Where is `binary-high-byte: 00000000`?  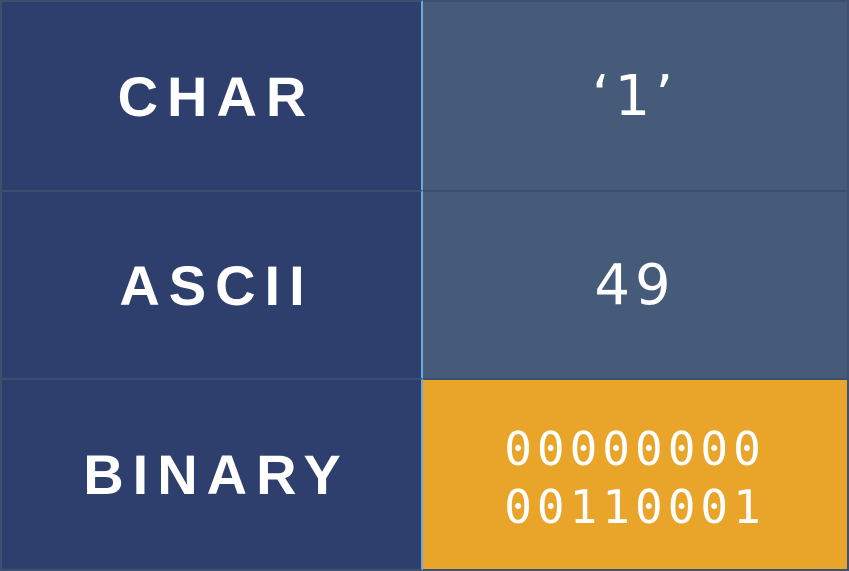 binary-high-byte: 00000000 is located at coordinates (635, 448).